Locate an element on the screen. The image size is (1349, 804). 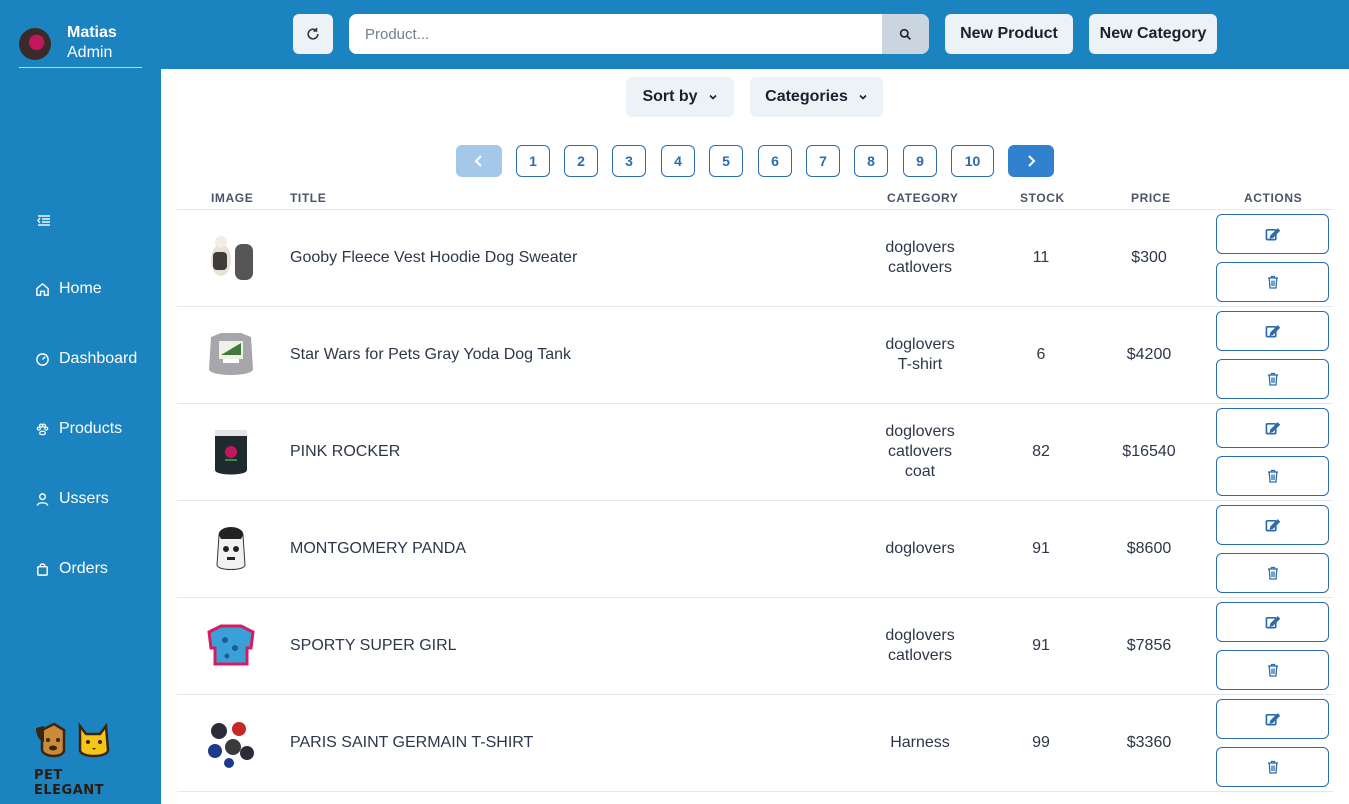
new-product-button: New Product is located at coordinates (1009, 34).